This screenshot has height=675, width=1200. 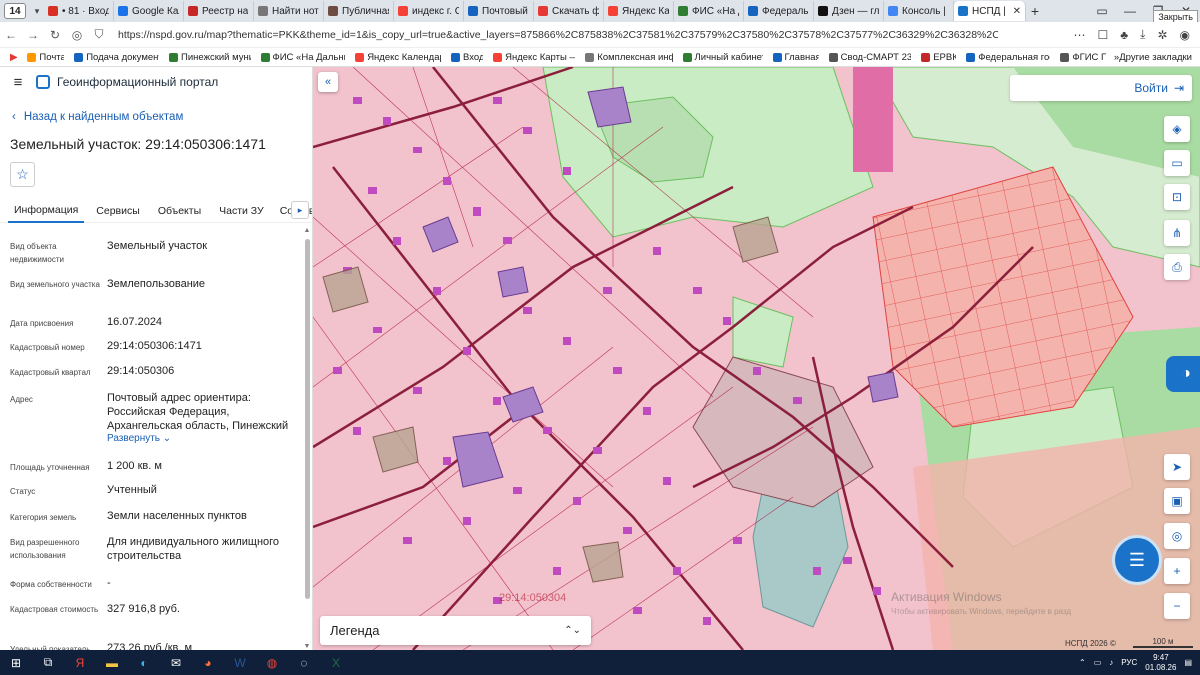 What do you see at coordinates (112, 662) in the screenshot?
I see `file-explorer-icon: ▬` at bounding box center [112, 662].